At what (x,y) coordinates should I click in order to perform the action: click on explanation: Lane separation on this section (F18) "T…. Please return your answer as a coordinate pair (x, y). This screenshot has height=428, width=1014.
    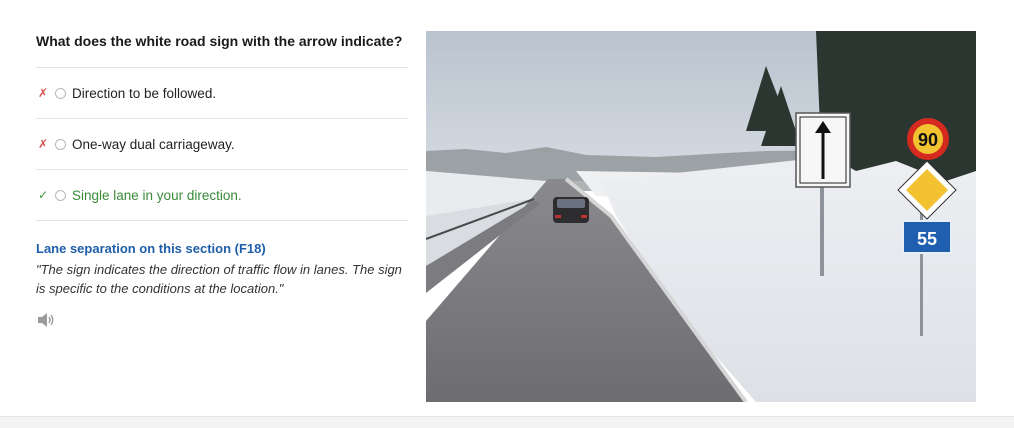
    Looking at the image, I should click on (222, 284).